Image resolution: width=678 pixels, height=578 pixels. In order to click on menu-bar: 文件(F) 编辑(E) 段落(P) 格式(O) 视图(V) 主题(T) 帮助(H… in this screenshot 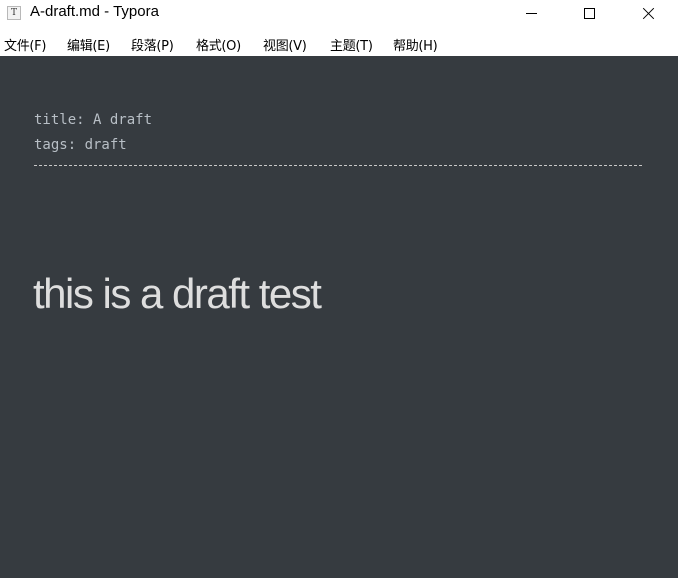, I will do `click(339, 44)`.